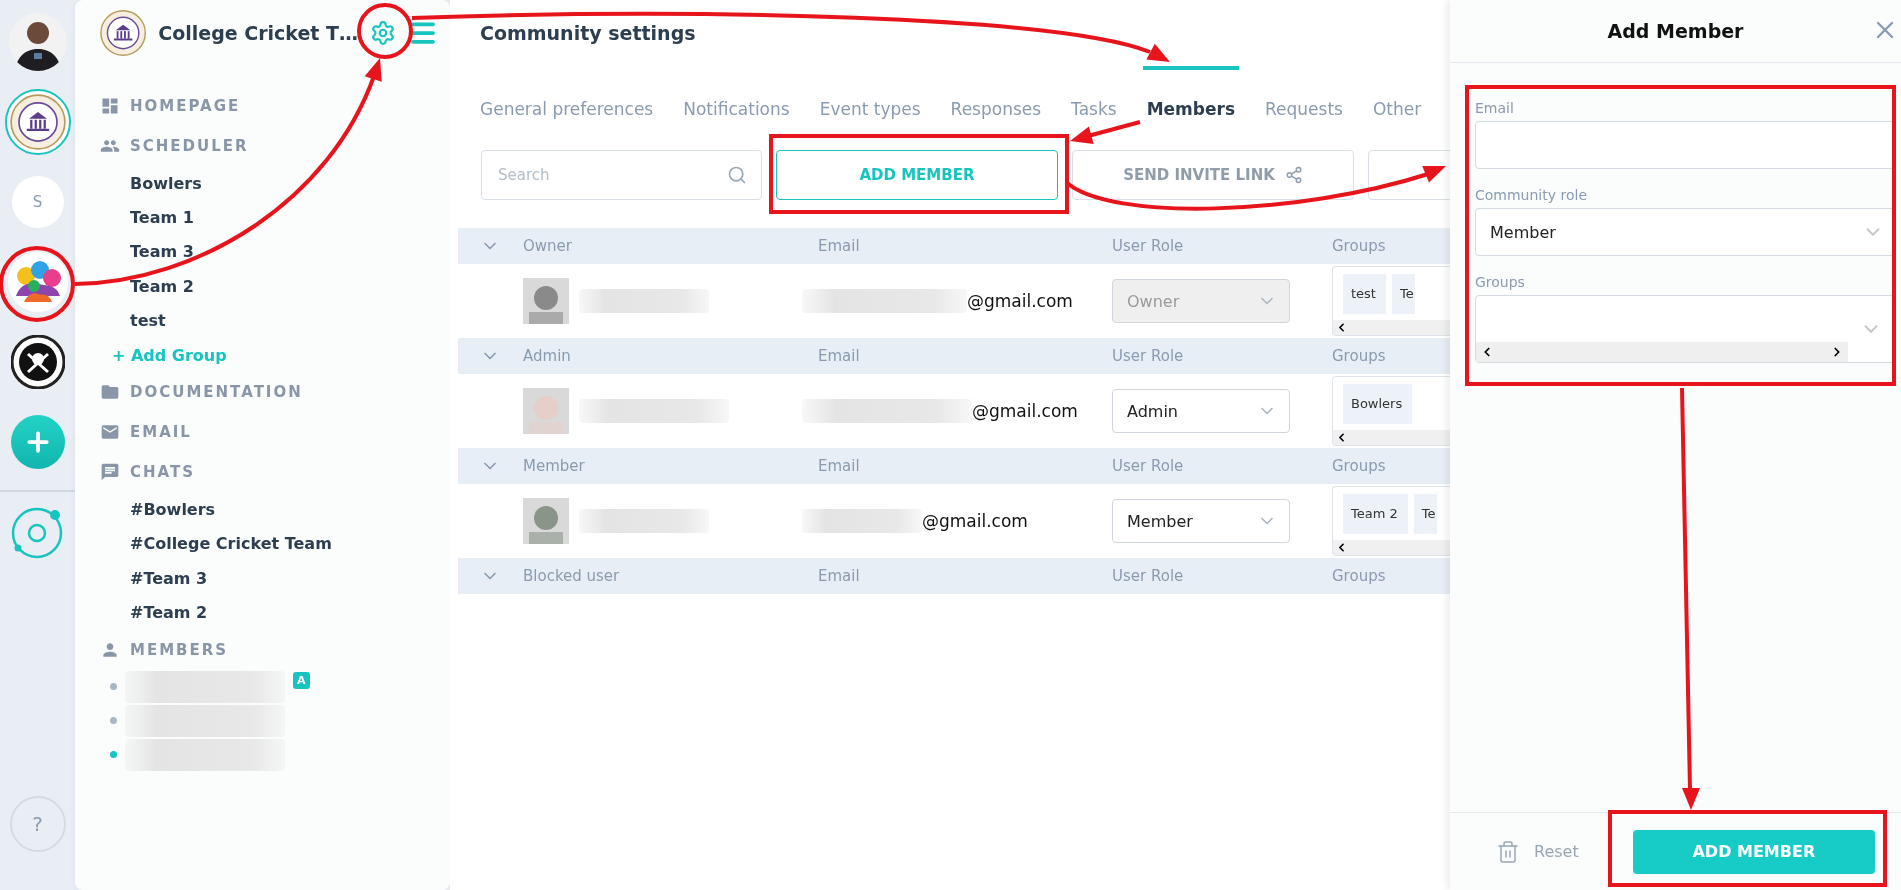  Describe the element at coordinates (1201, 411) in the screenshot. I see `role-select: Admin` at that location.